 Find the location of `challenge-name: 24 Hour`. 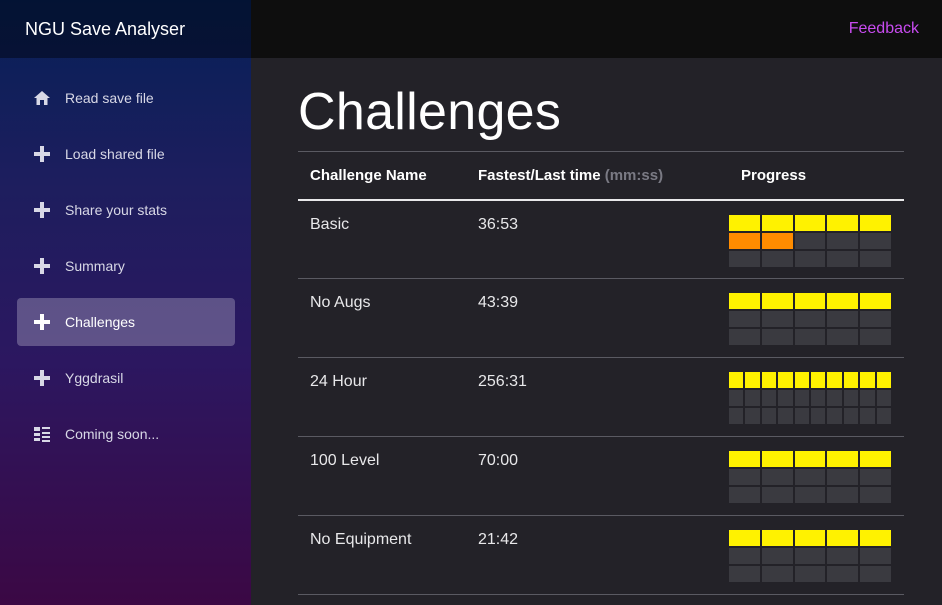

challenge-name: 24 Hour is located at coordinates (382, 397).